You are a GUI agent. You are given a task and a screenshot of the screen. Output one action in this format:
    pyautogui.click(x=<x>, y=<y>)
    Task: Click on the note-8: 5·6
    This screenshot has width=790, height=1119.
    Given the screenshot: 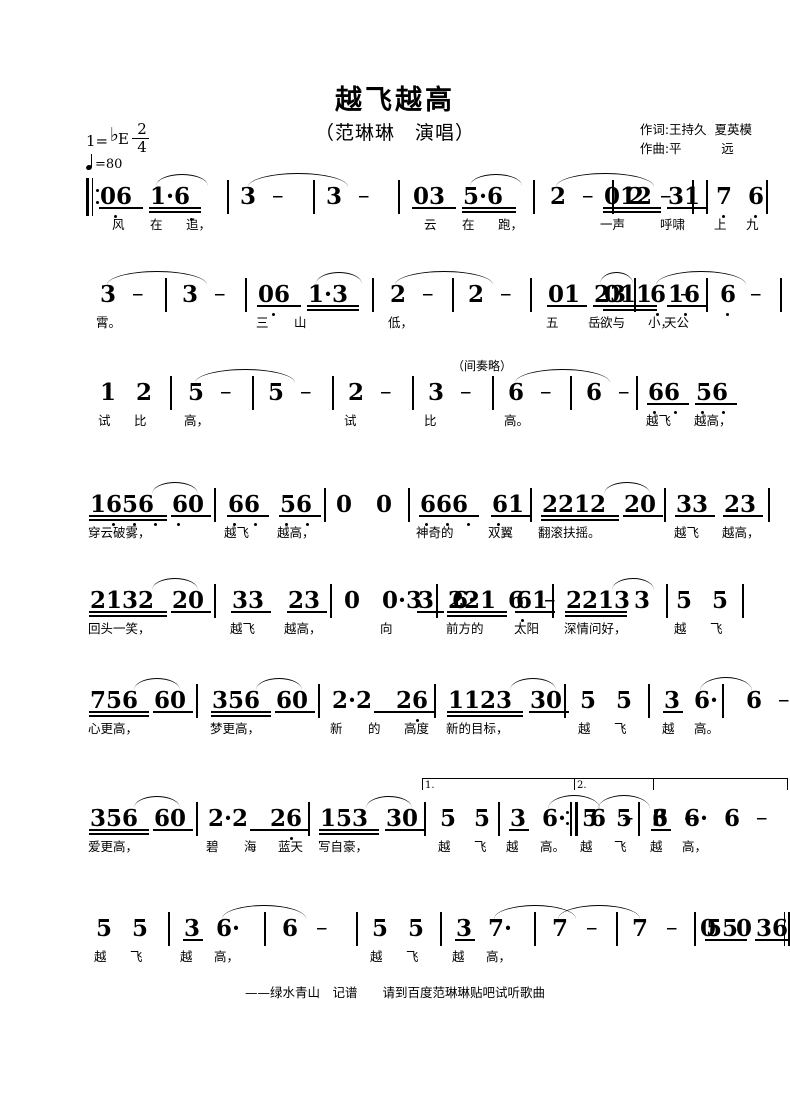 What is the action you would take?
    pyautogui.click(x=483, y=196)
    